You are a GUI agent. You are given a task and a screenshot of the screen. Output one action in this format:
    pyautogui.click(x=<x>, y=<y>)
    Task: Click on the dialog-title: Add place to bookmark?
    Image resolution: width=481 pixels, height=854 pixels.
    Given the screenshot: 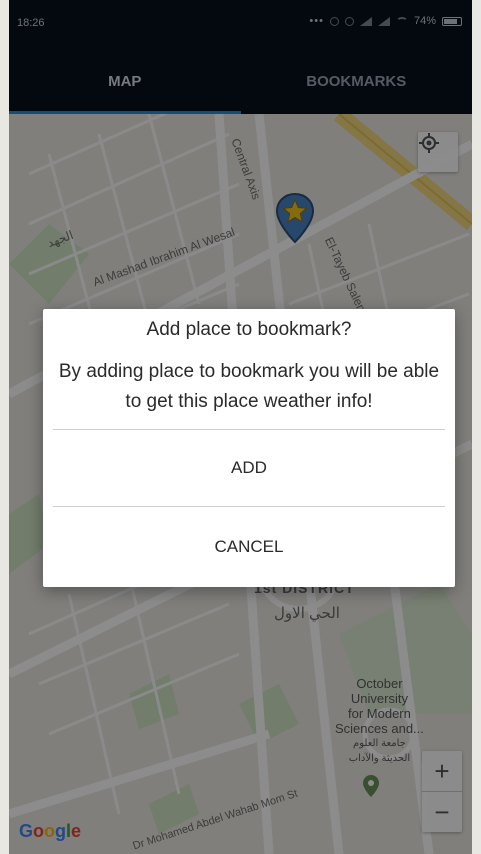 What is the action you would take?
    pyautogui.click(x=249, y=329)
    